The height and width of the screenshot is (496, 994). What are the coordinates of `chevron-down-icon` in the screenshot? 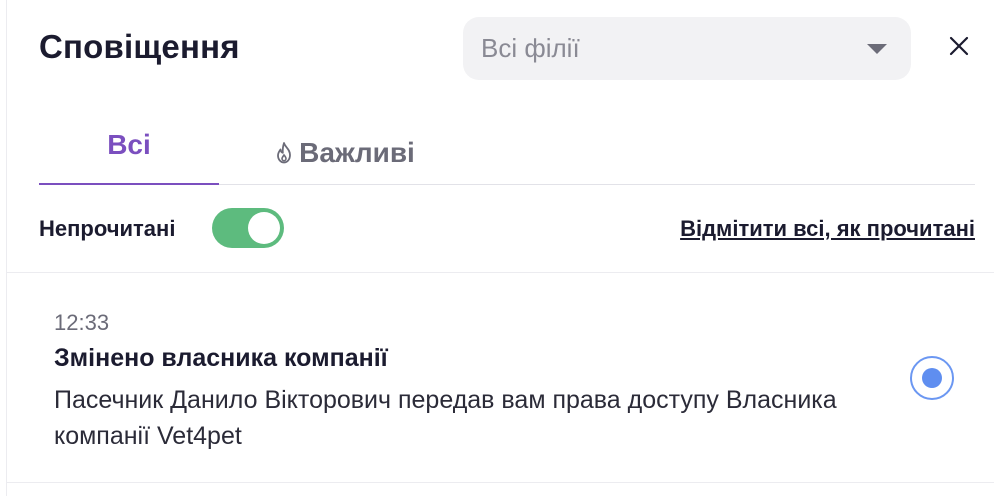 It's located at (877, 49).